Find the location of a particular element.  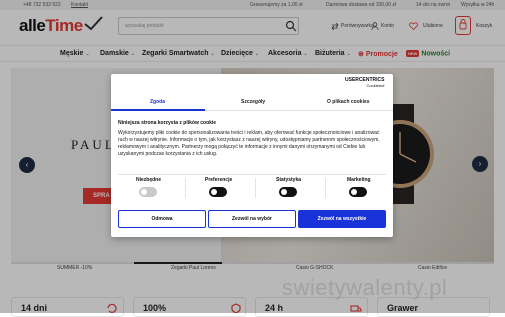

tab-active-indicator is located at coordinates (158, 110).